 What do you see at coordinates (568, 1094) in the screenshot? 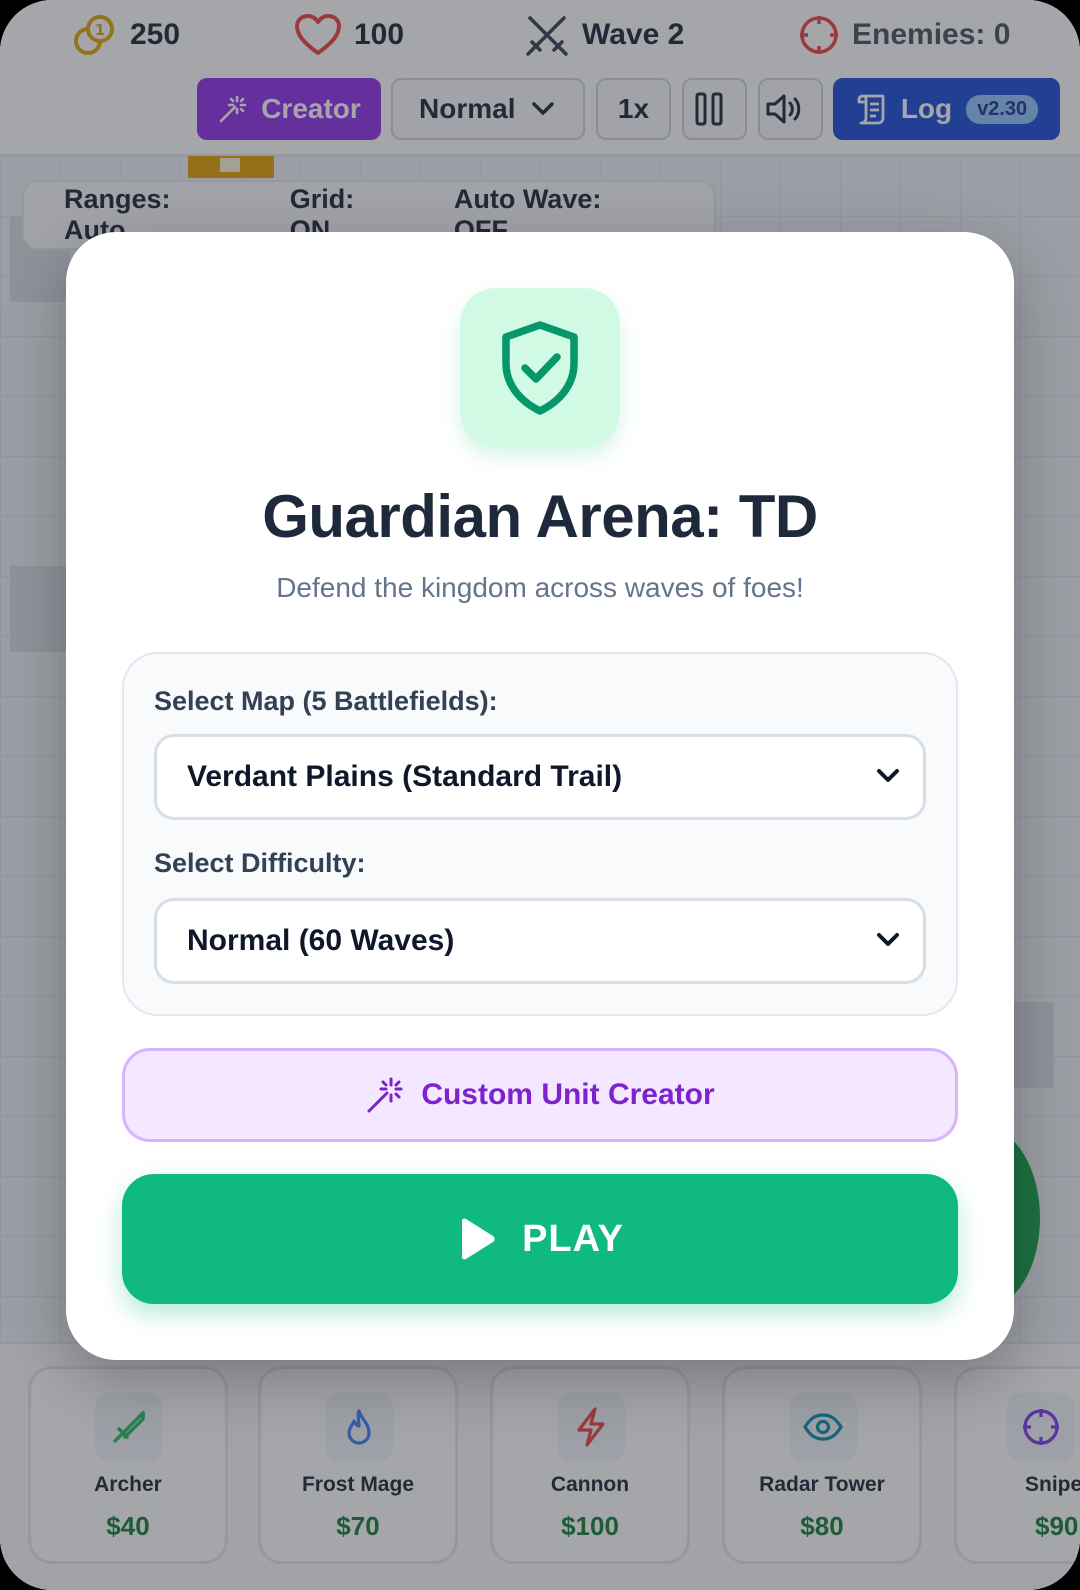
I see `custom-unit-creator-label: Custom Unit Creator` at bounding box center [568, 1094].